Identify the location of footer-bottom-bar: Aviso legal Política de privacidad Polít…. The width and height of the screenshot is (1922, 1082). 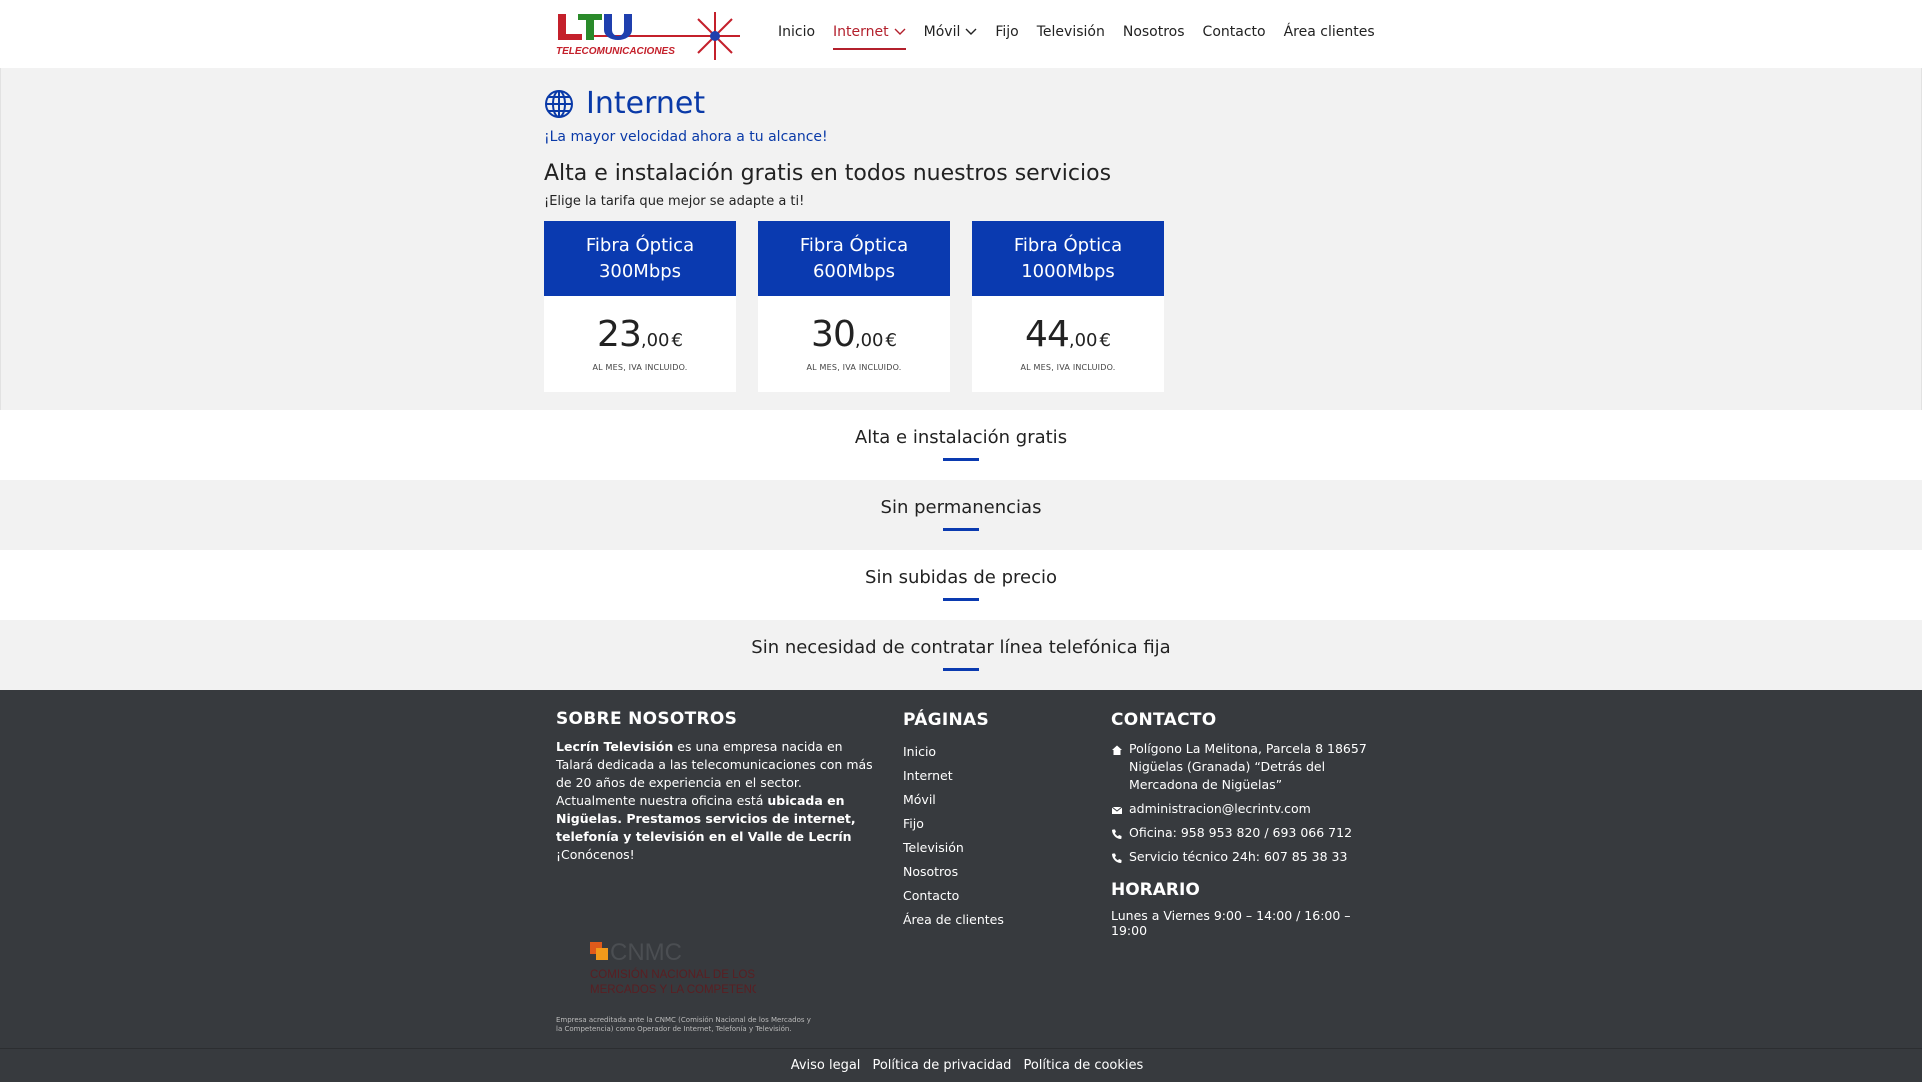
(961, 1065).